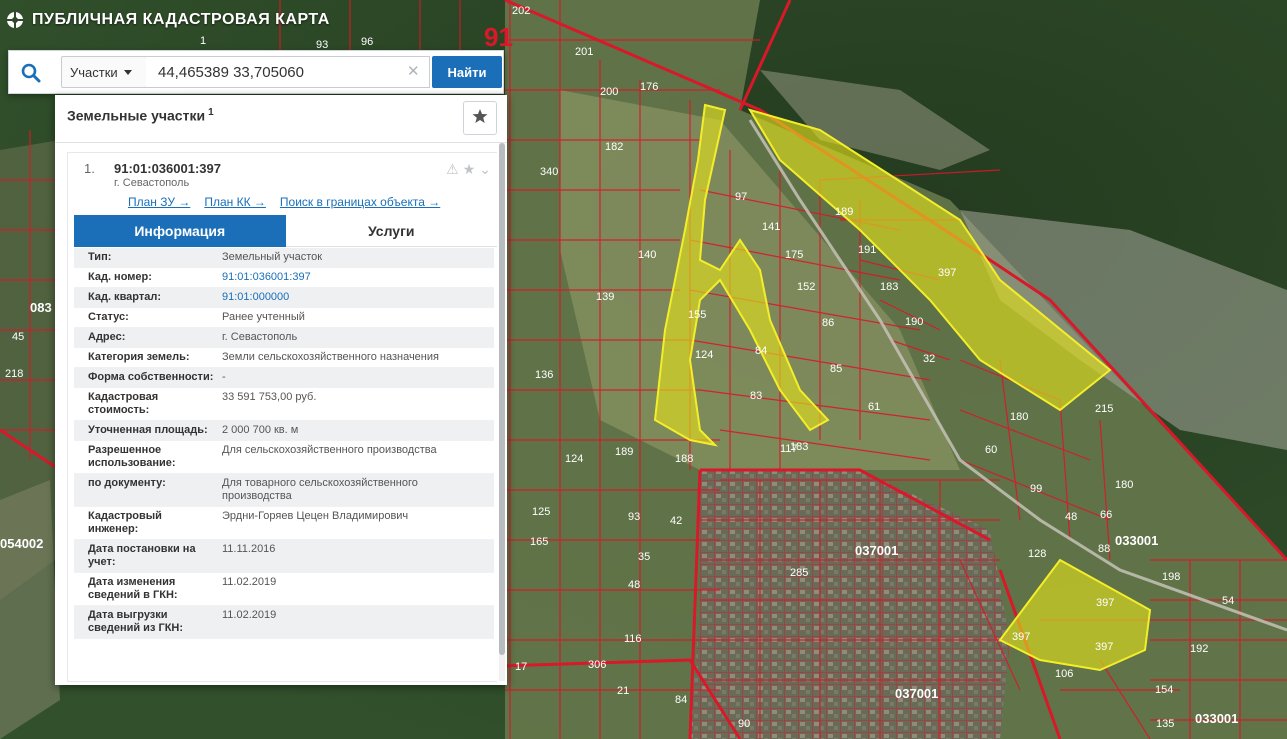 Image resolution: width=1287 pixels, height=739 pixels. What do you see at coordinates (21, 543) in the screenshot?
I see `quarter-label: 054002` at bounding box center [21, 543].